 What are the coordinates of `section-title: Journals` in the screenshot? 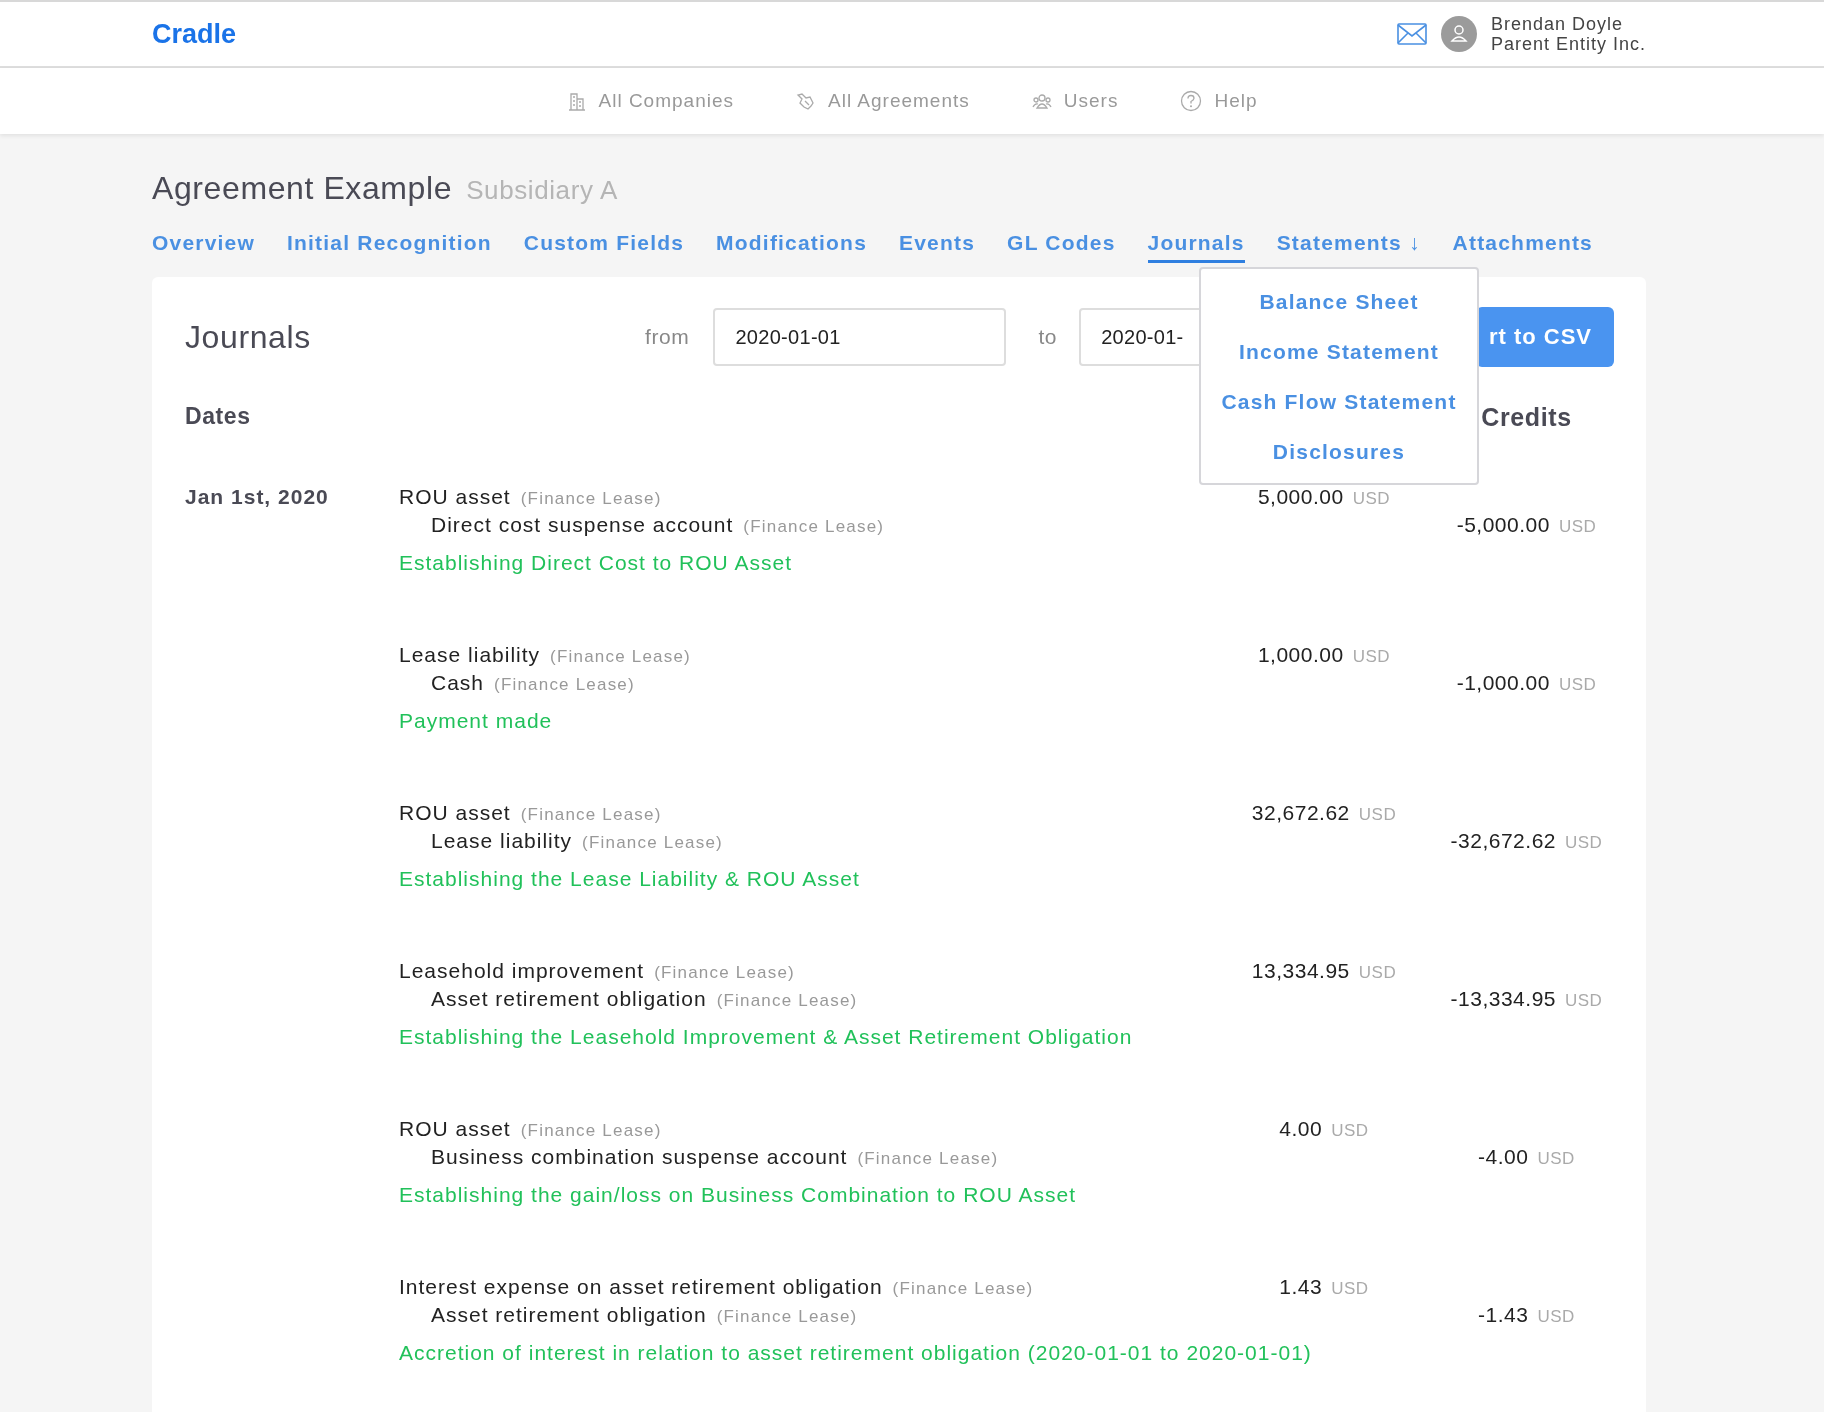 It's located at (248, 337).